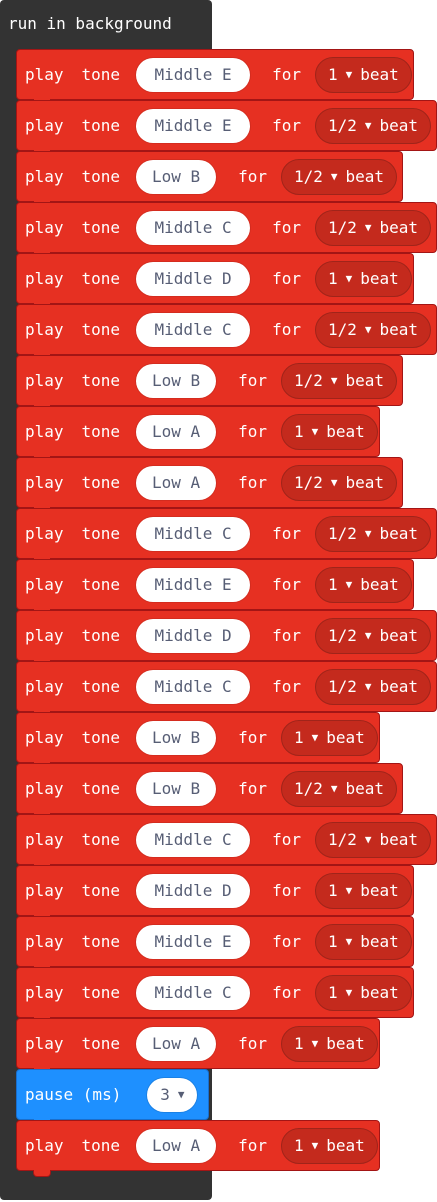 This screenshot has height=1202, width=437. Describe the element at coordinates (90, 23) in the screenshot. I see `container-title: run in background` at that location.